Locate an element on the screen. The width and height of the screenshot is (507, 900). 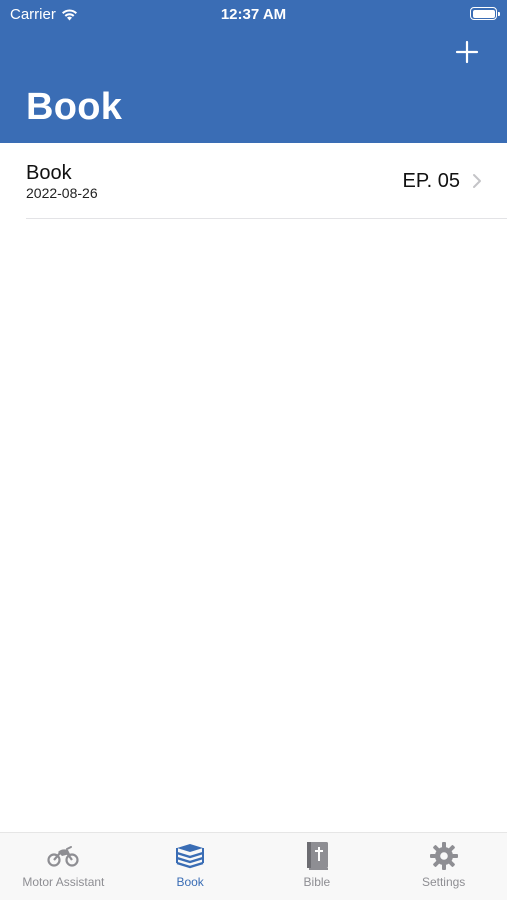
plus-icon is located at coordinates (467, 52).